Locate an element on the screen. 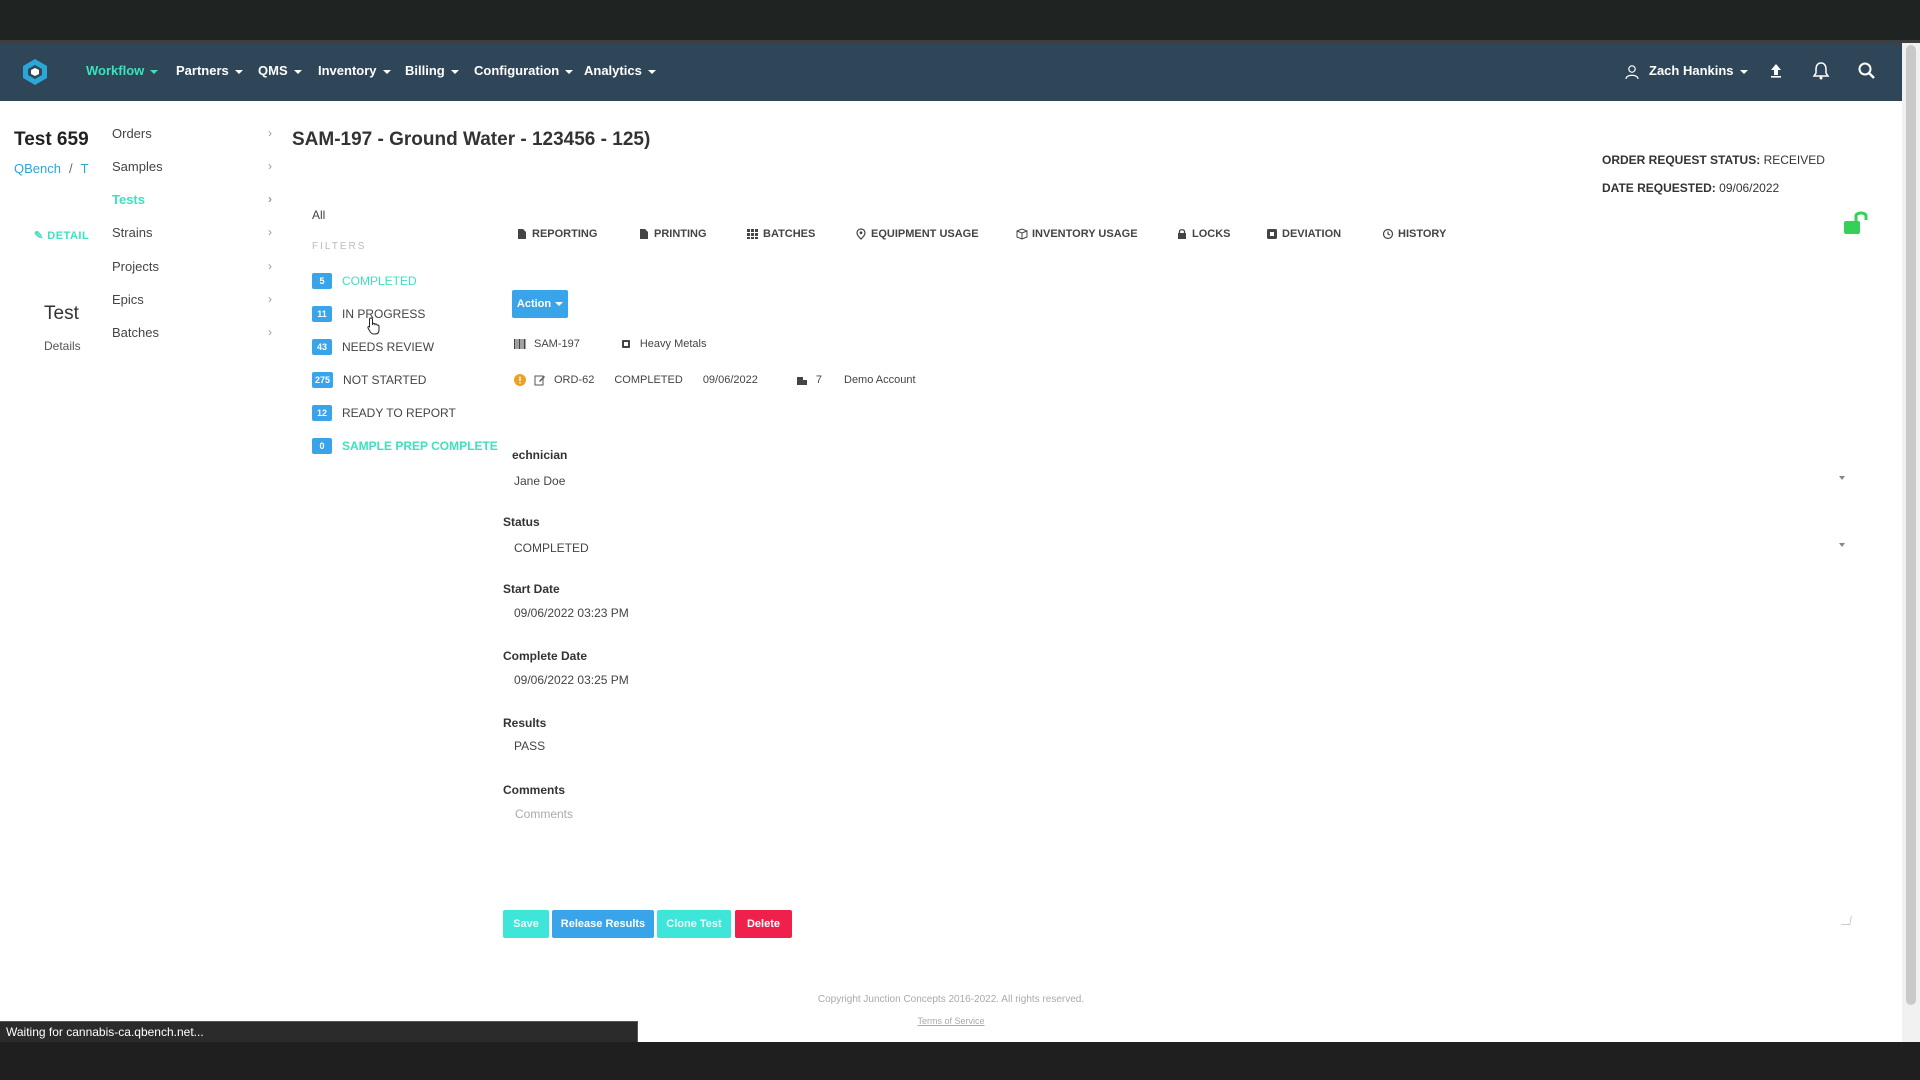  start-date-label: Start Date is located at coordinates (531, 589).